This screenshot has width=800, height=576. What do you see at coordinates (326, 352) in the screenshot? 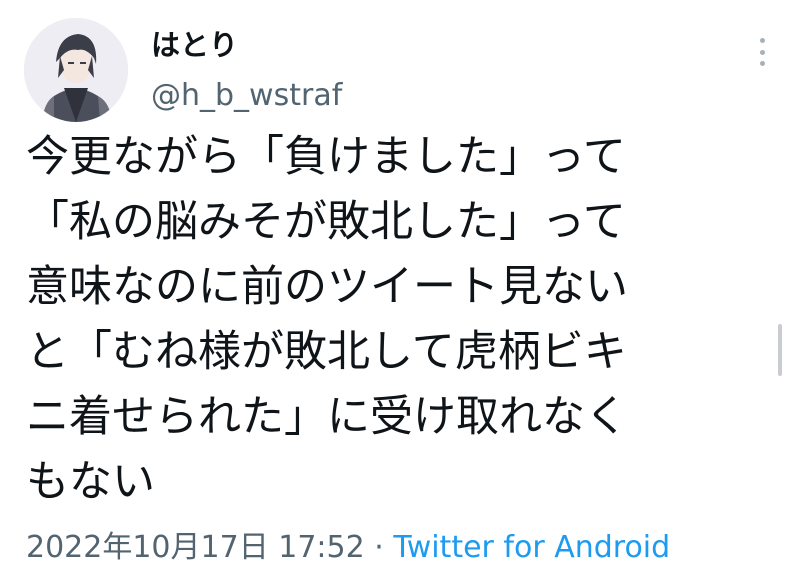
I see `tweet-text-line: と「むね様が敗北して虎柄ビキ` at bounding box center [326, 352].